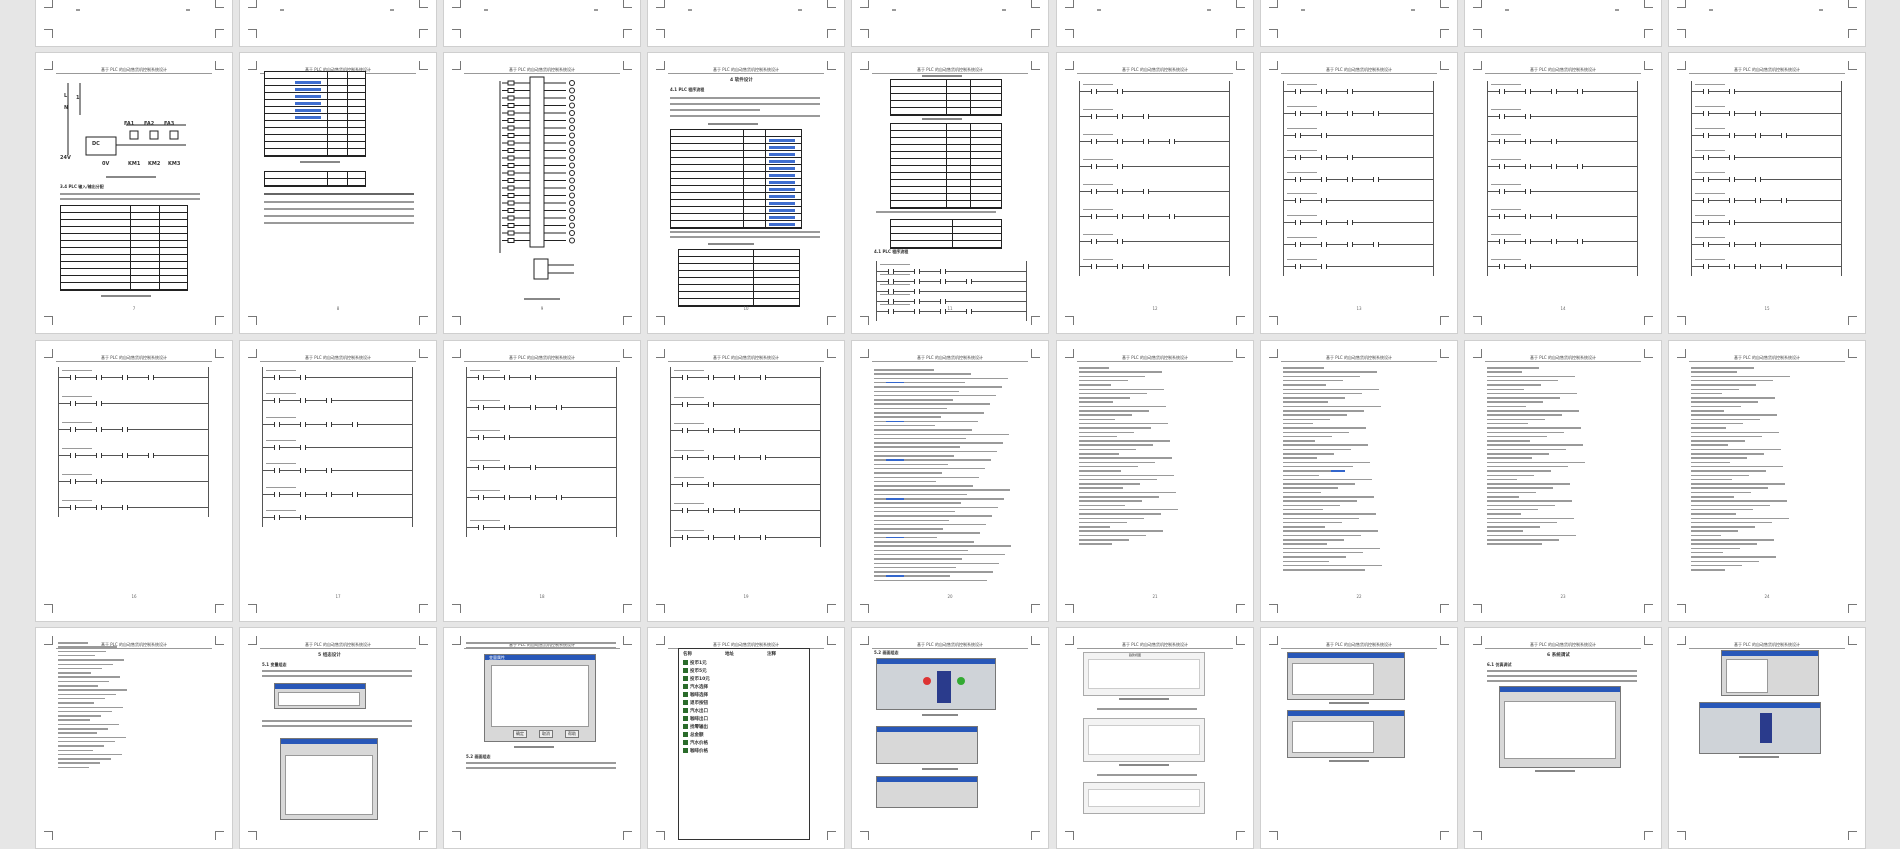 This screenshot has height=849, width=1900. Describe the element at coordinates (746, 481) in the screenshot. I see `document-page: 基于 PLC 的自动售货机控制系统设计 19` at that location.